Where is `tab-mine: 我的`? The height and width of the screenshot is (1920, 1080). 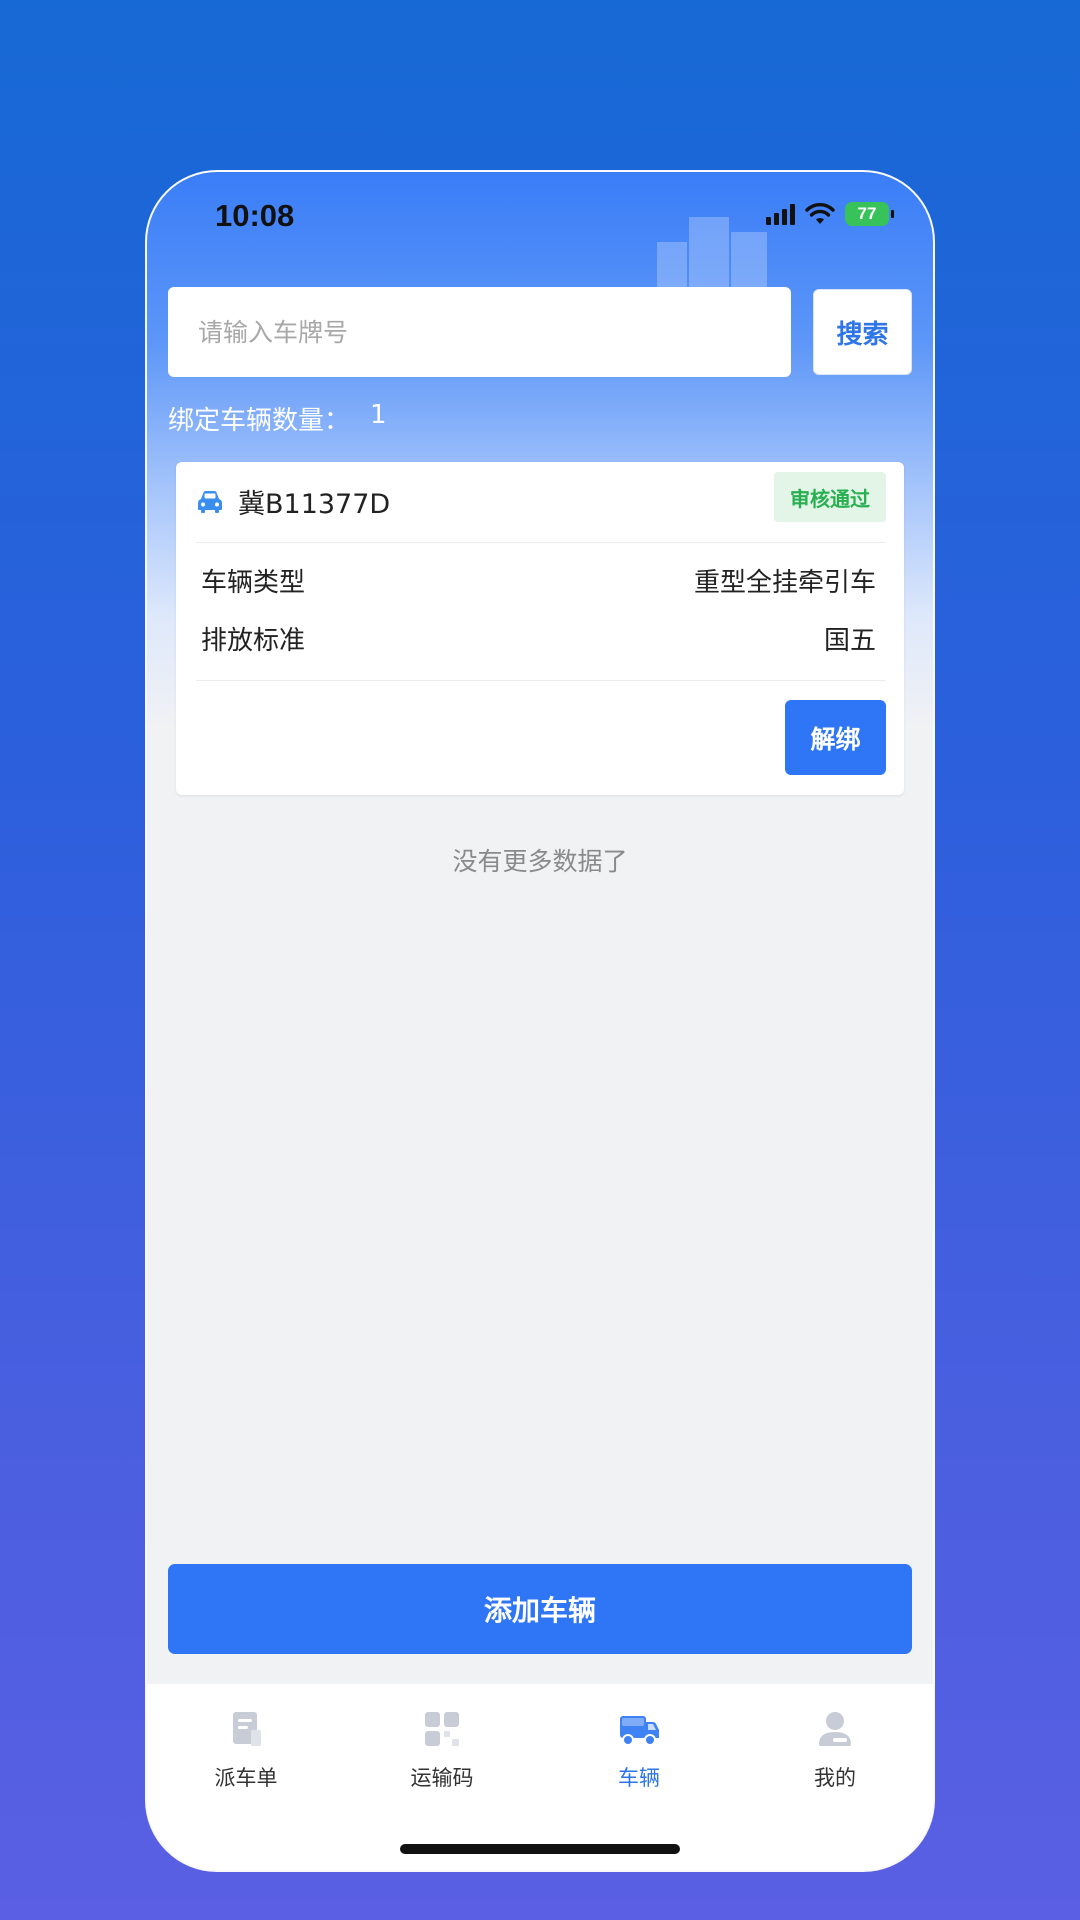 tab-mine: 我的 is located at coordinates (835, 1750).